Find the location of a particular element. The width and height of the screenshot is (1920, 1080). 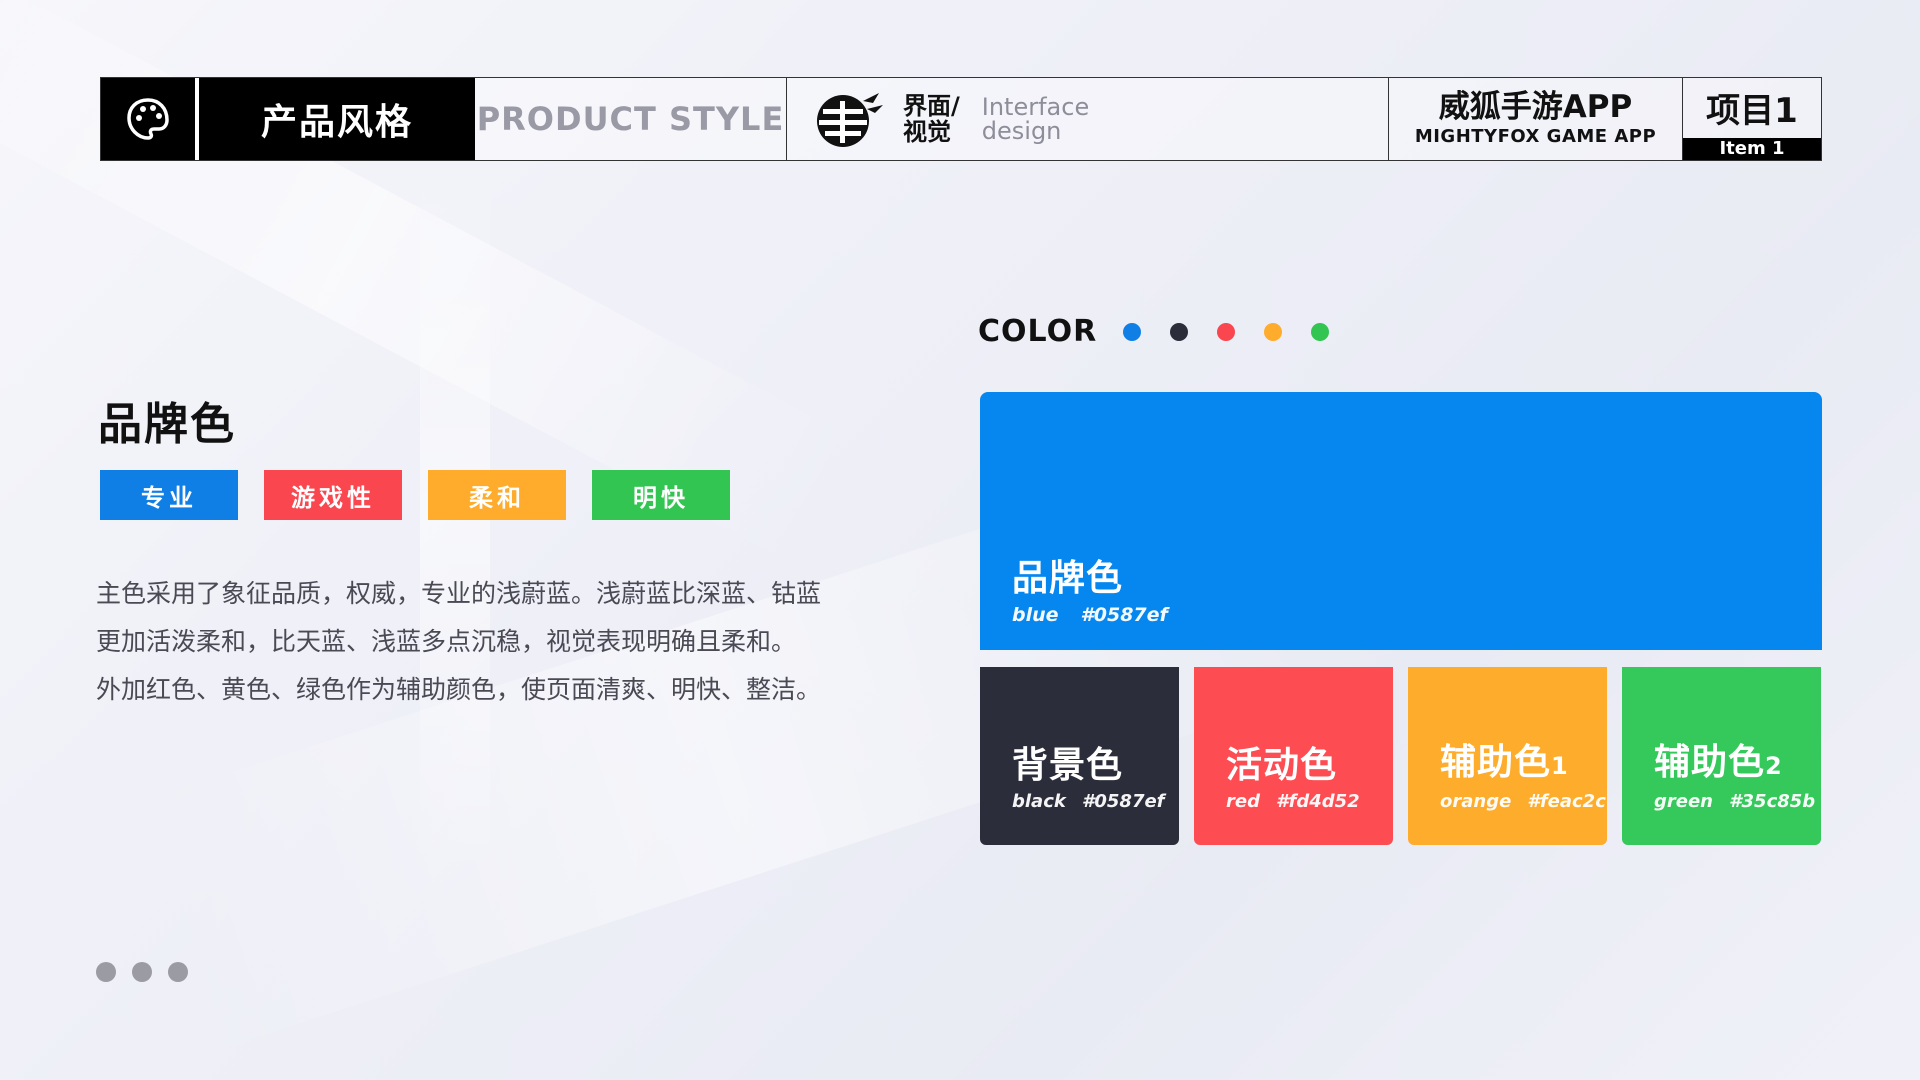

description-line: 外加红色、黄色、绿色作为辅助颜色，使页面清爽、明快、整洁。 is located at coordinates (459, 689).